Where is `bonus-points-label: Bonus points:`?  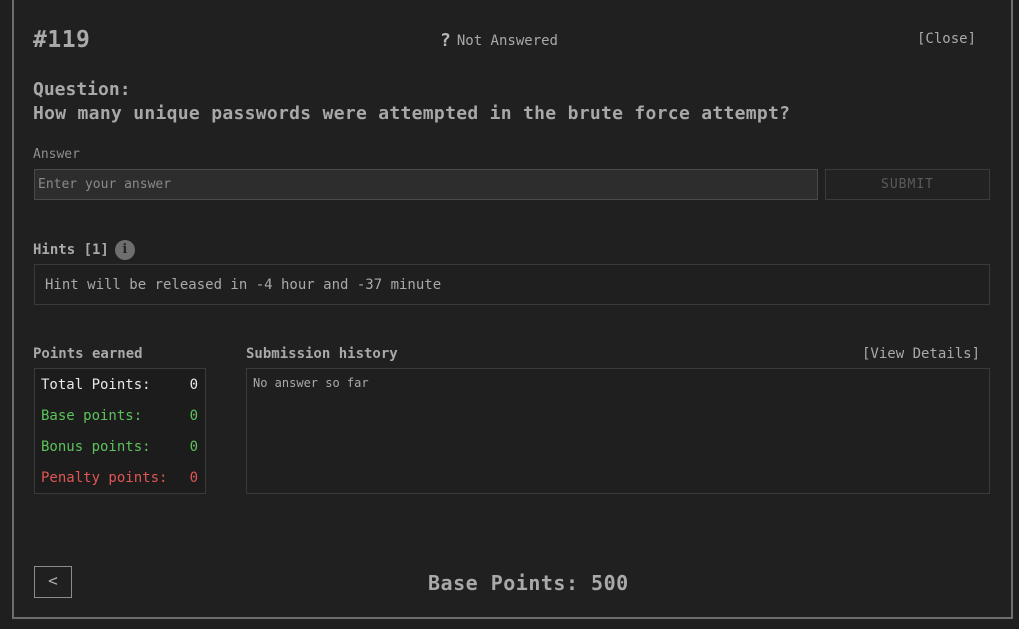
bonus-points-label: Bonus points: is located at coordinates (96, 447).